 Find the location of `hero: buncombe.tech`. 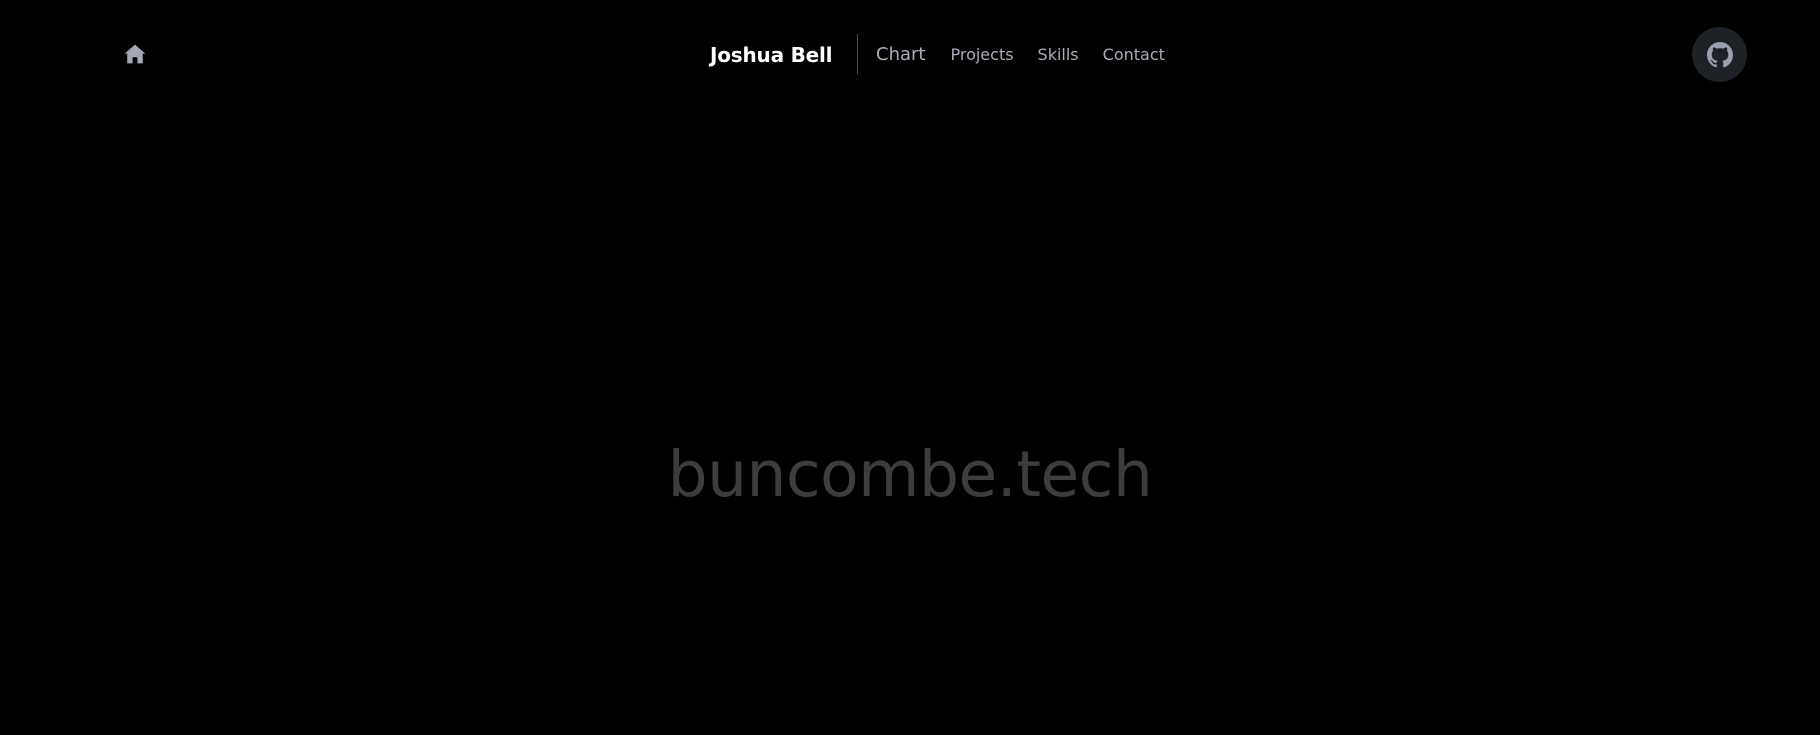

hero: buncombe.tech is located at coordinates (910, 475).